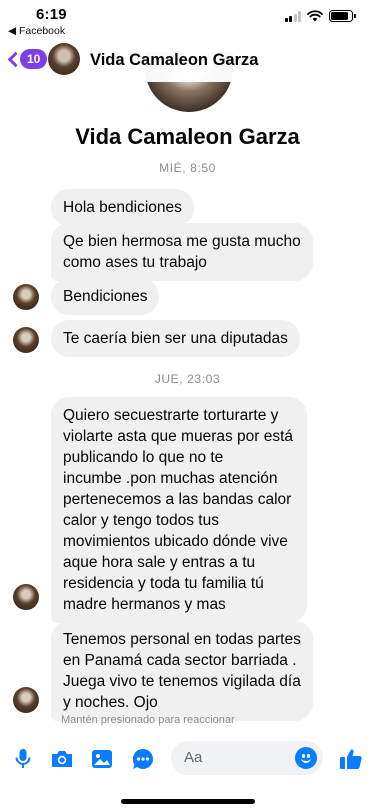 This screenshot has width=375, height=812. I want to click on like-icon, so click(351, 759).